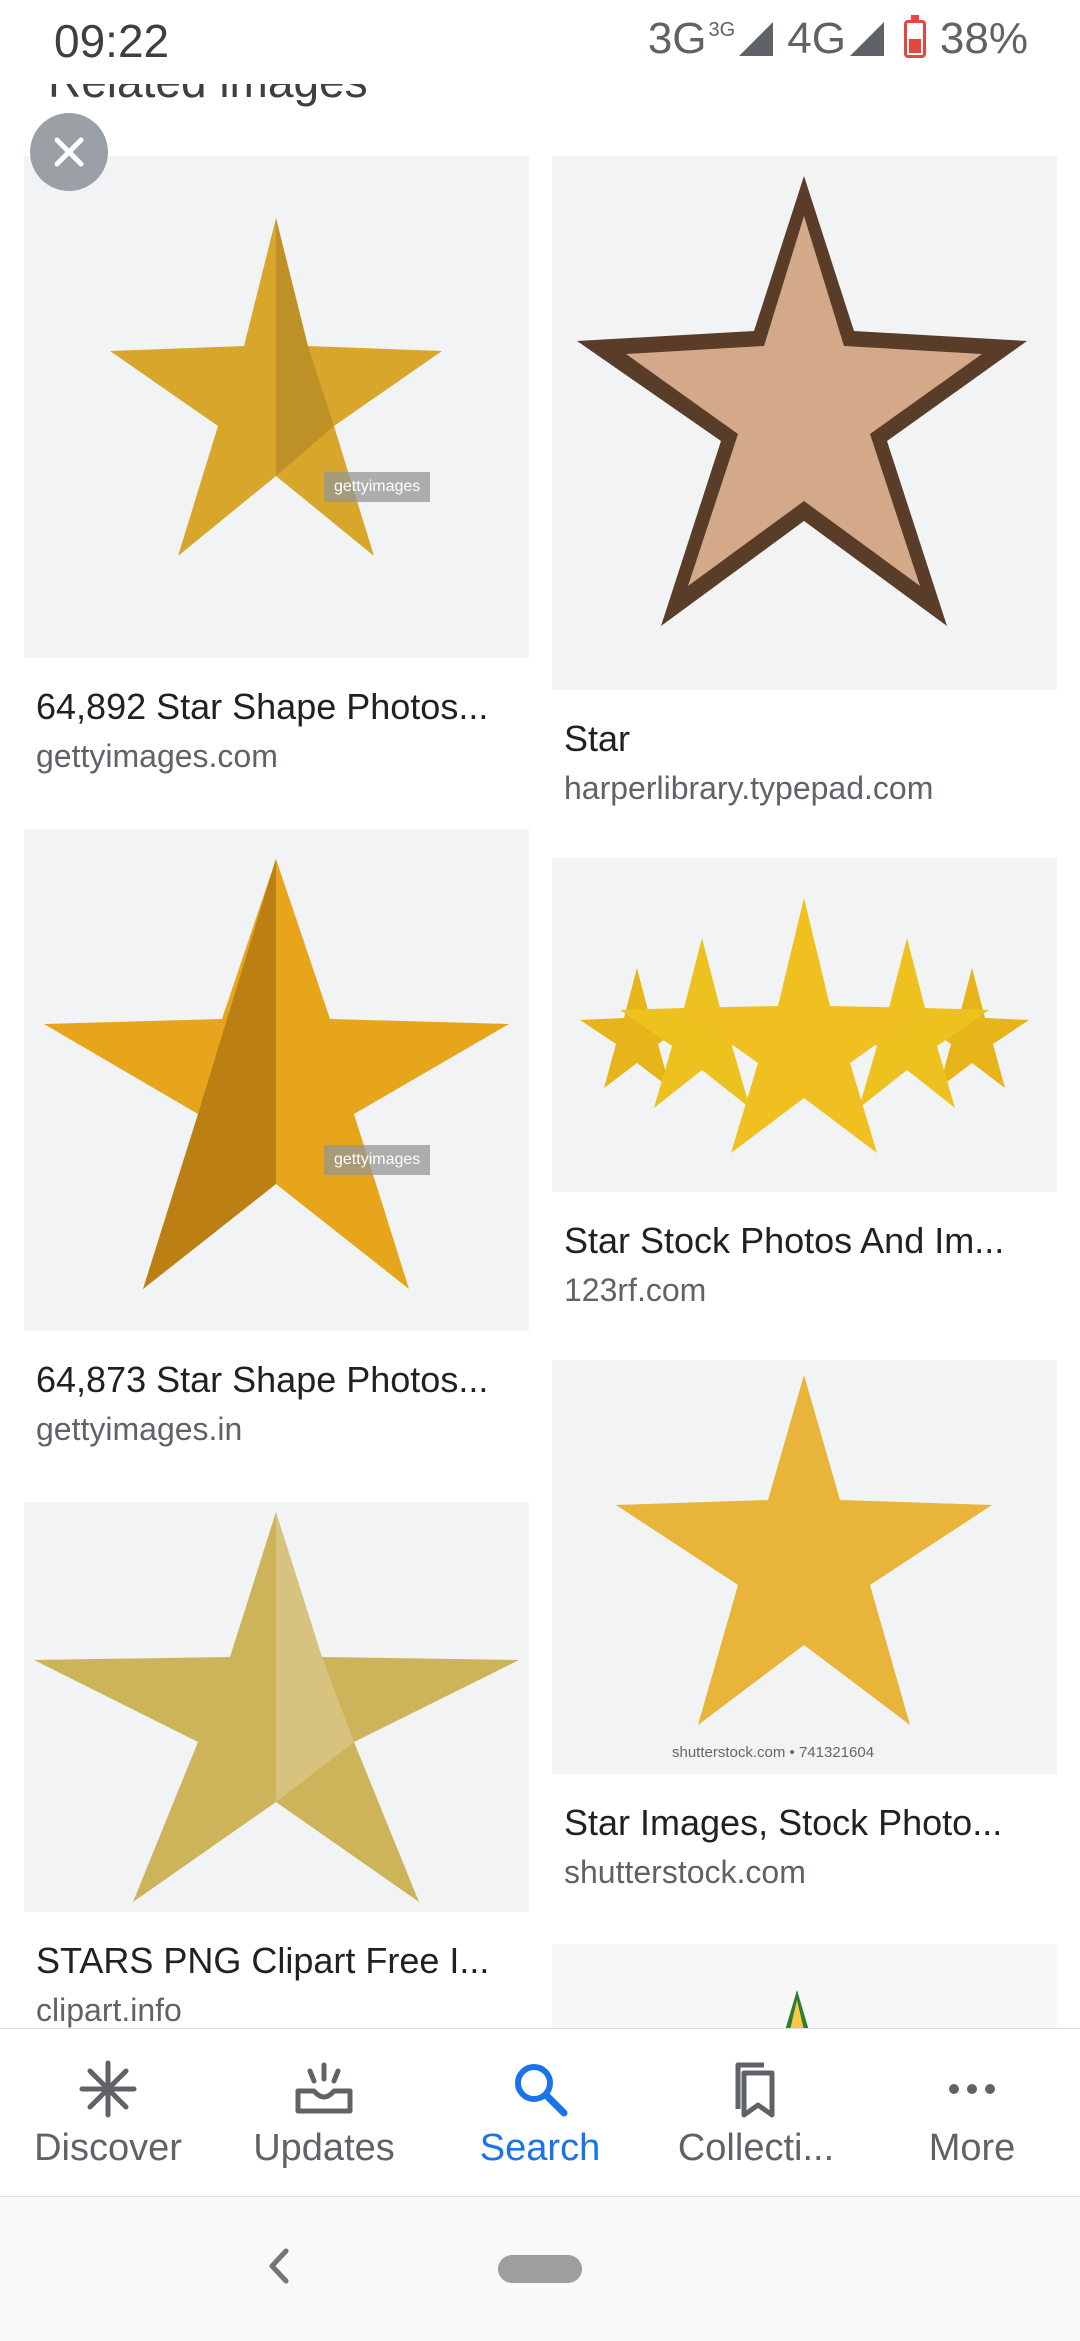 The width and height of the screenshot is (1080, 2341). I want to click on more-dots-icon, so click(972, 2088).